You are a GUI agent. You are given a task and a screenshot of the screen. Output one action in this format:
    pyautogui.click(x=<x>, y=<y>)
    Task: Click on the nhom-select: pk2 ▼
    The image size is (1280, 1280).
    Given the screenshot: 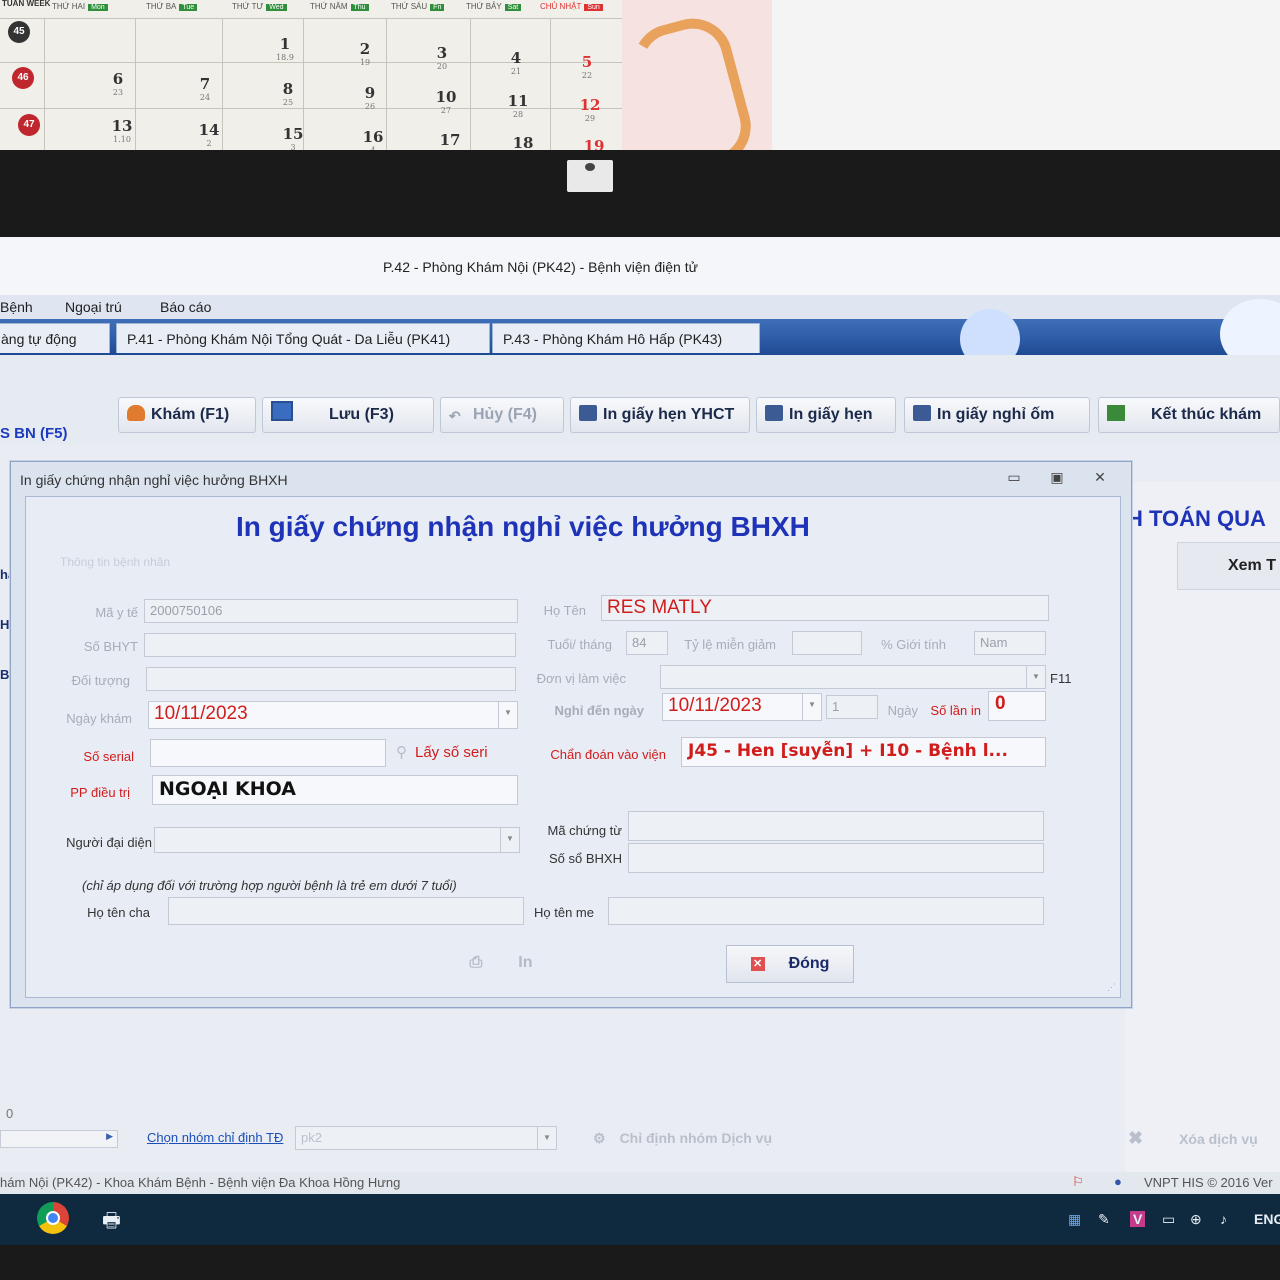 What is the action you would take?
    pyautogui.click(x=426, y=1138)
    